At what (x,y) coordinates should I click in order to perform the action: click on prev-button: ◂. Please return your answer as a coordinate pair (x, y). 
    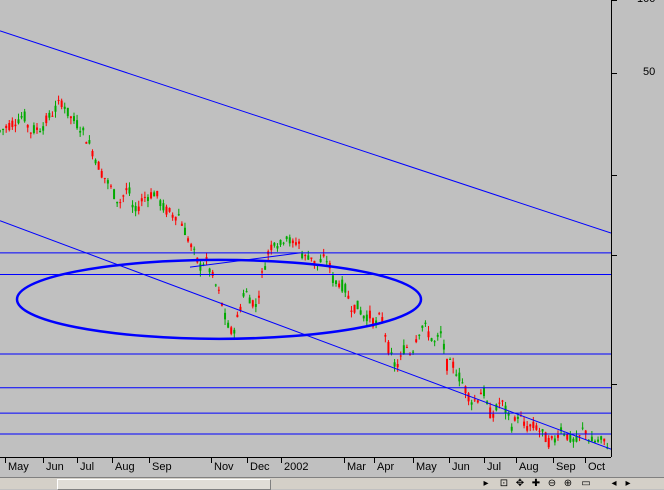
    Looking at the image, I should click on (614, 483).